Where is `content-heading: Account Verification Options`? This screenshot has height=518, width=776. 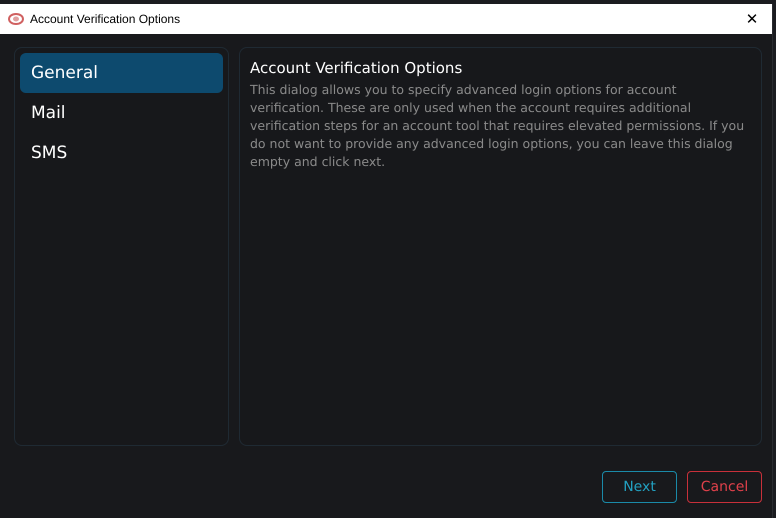 content-heading: Account Verification Options is located at coordinates (357, 68).